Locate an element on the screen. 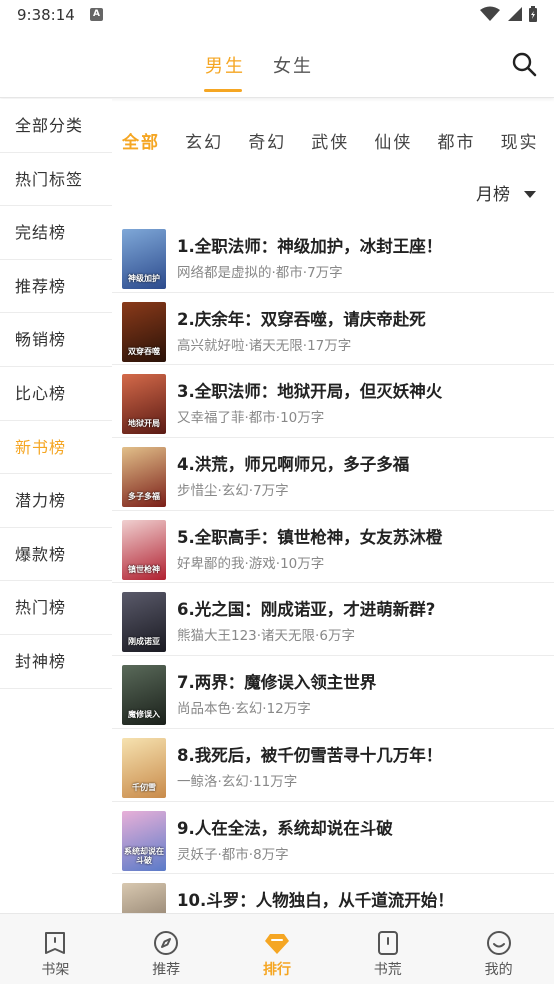 This screenshot has height=984, width=554. book-meta: 高兴就好啦·诸天无限·17万字 is located at coordinates (264, 345).